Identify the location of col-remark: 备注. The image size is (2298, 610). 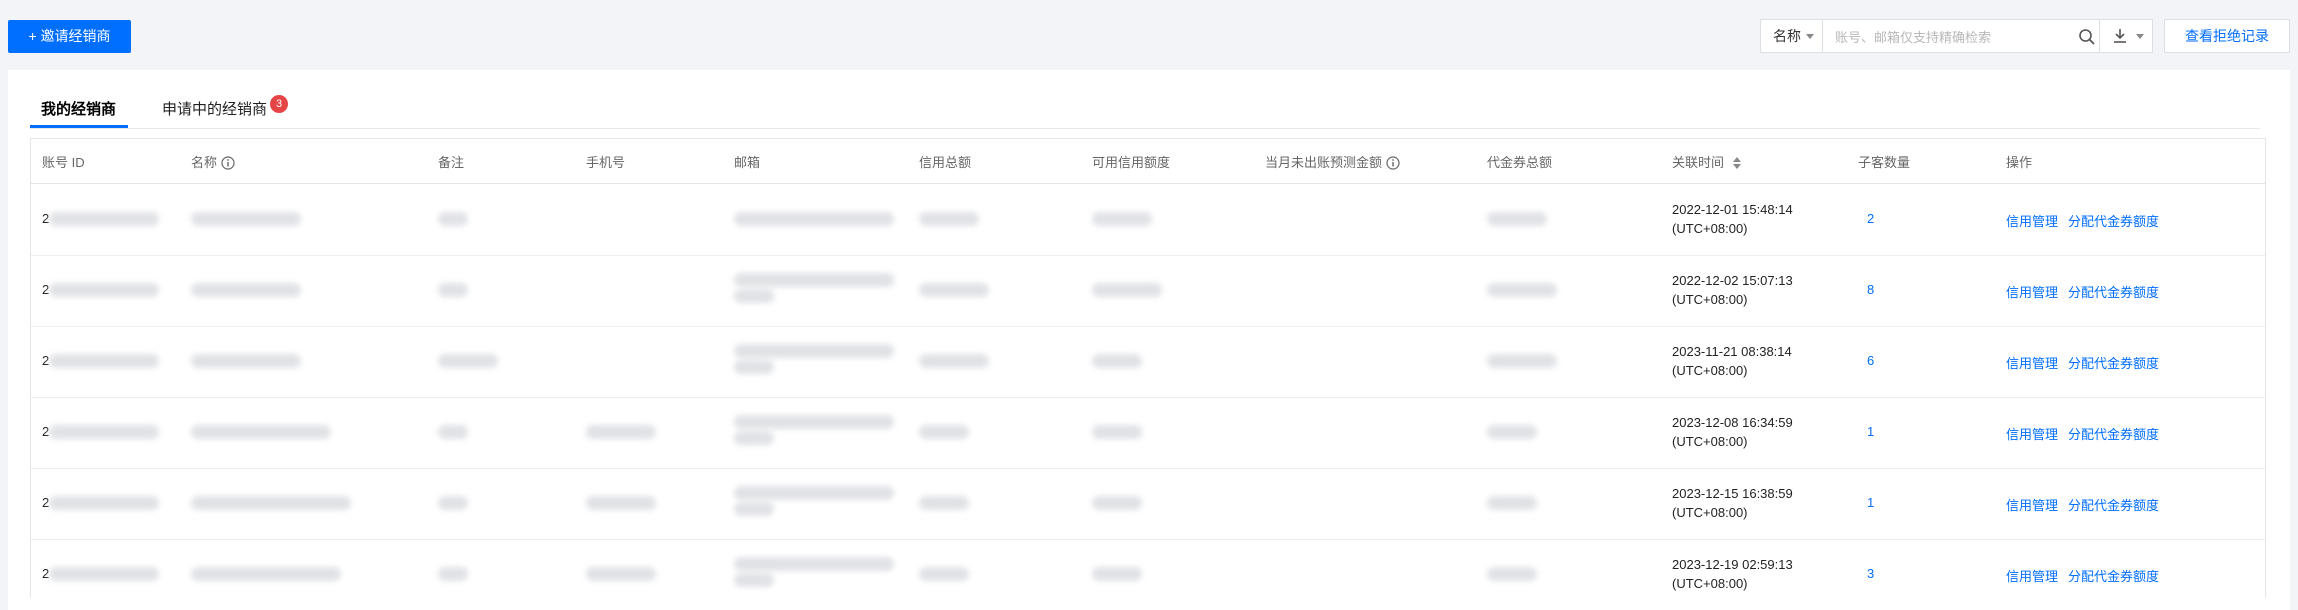
(451, 162).